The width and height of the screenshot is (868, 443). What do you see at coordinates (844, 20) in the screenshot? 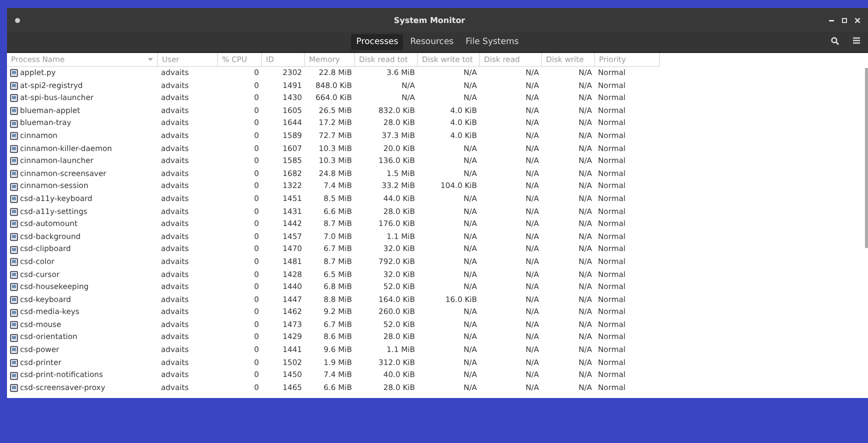
I see `maximize-icon` at bounding box center [844, 20].